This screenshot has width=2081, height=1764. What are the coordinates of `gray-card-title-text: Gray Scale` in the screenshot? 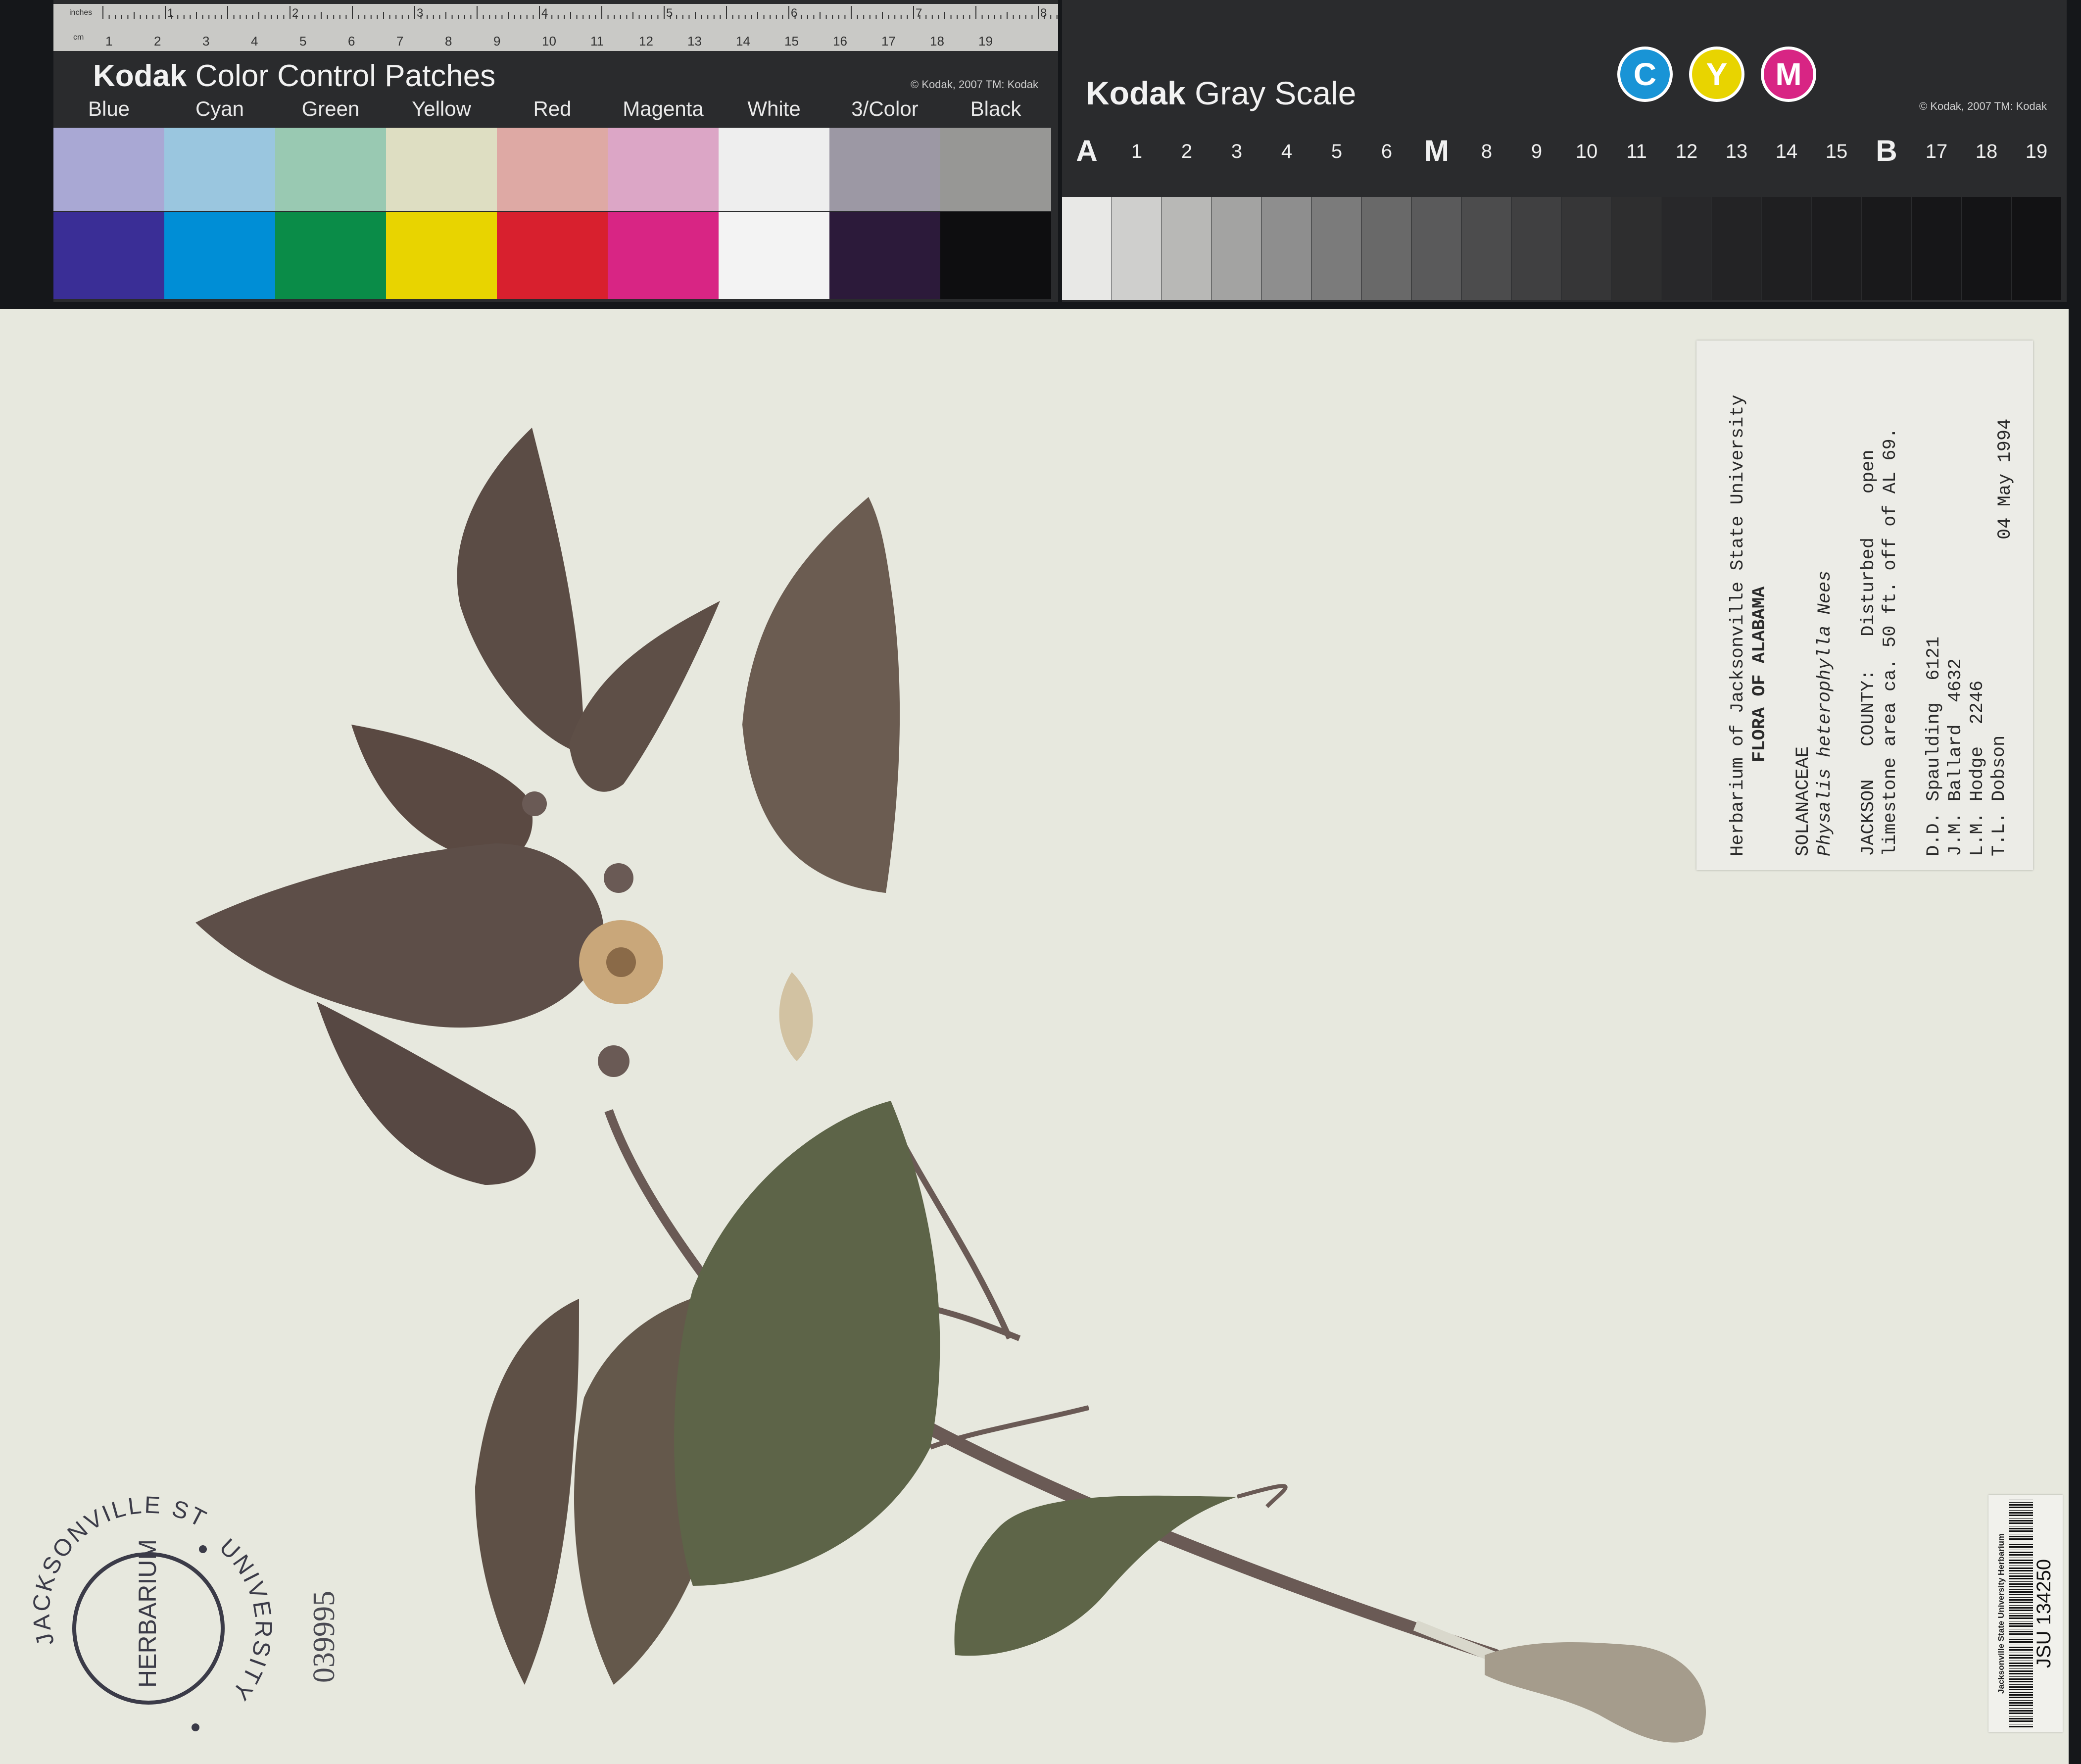 It's located at (1275, 93).